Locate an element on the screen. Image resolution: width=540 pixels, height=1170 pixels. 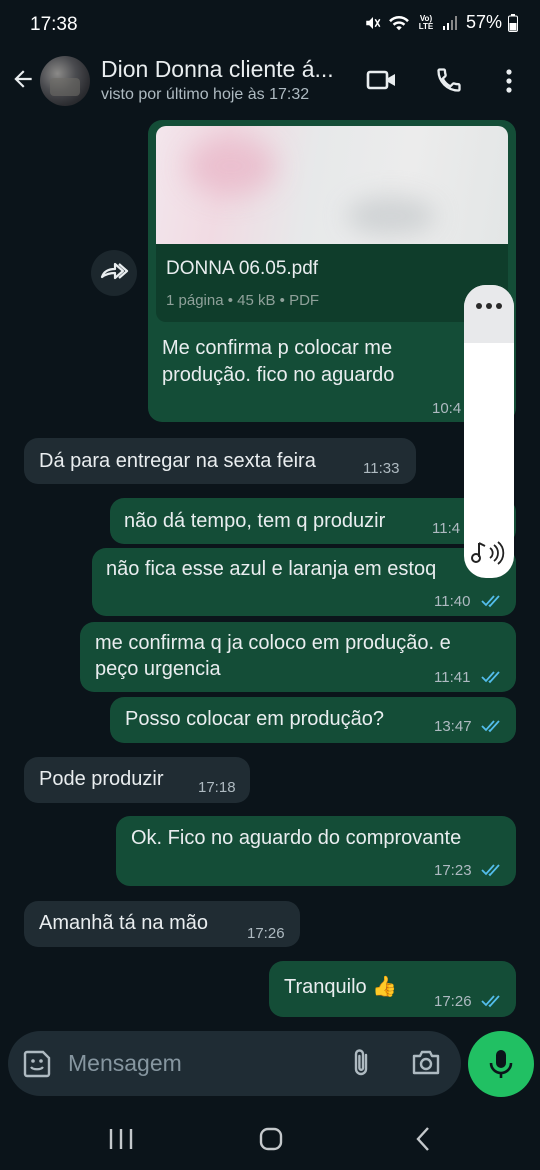
mic-button is located at coordinates (501, 1064).